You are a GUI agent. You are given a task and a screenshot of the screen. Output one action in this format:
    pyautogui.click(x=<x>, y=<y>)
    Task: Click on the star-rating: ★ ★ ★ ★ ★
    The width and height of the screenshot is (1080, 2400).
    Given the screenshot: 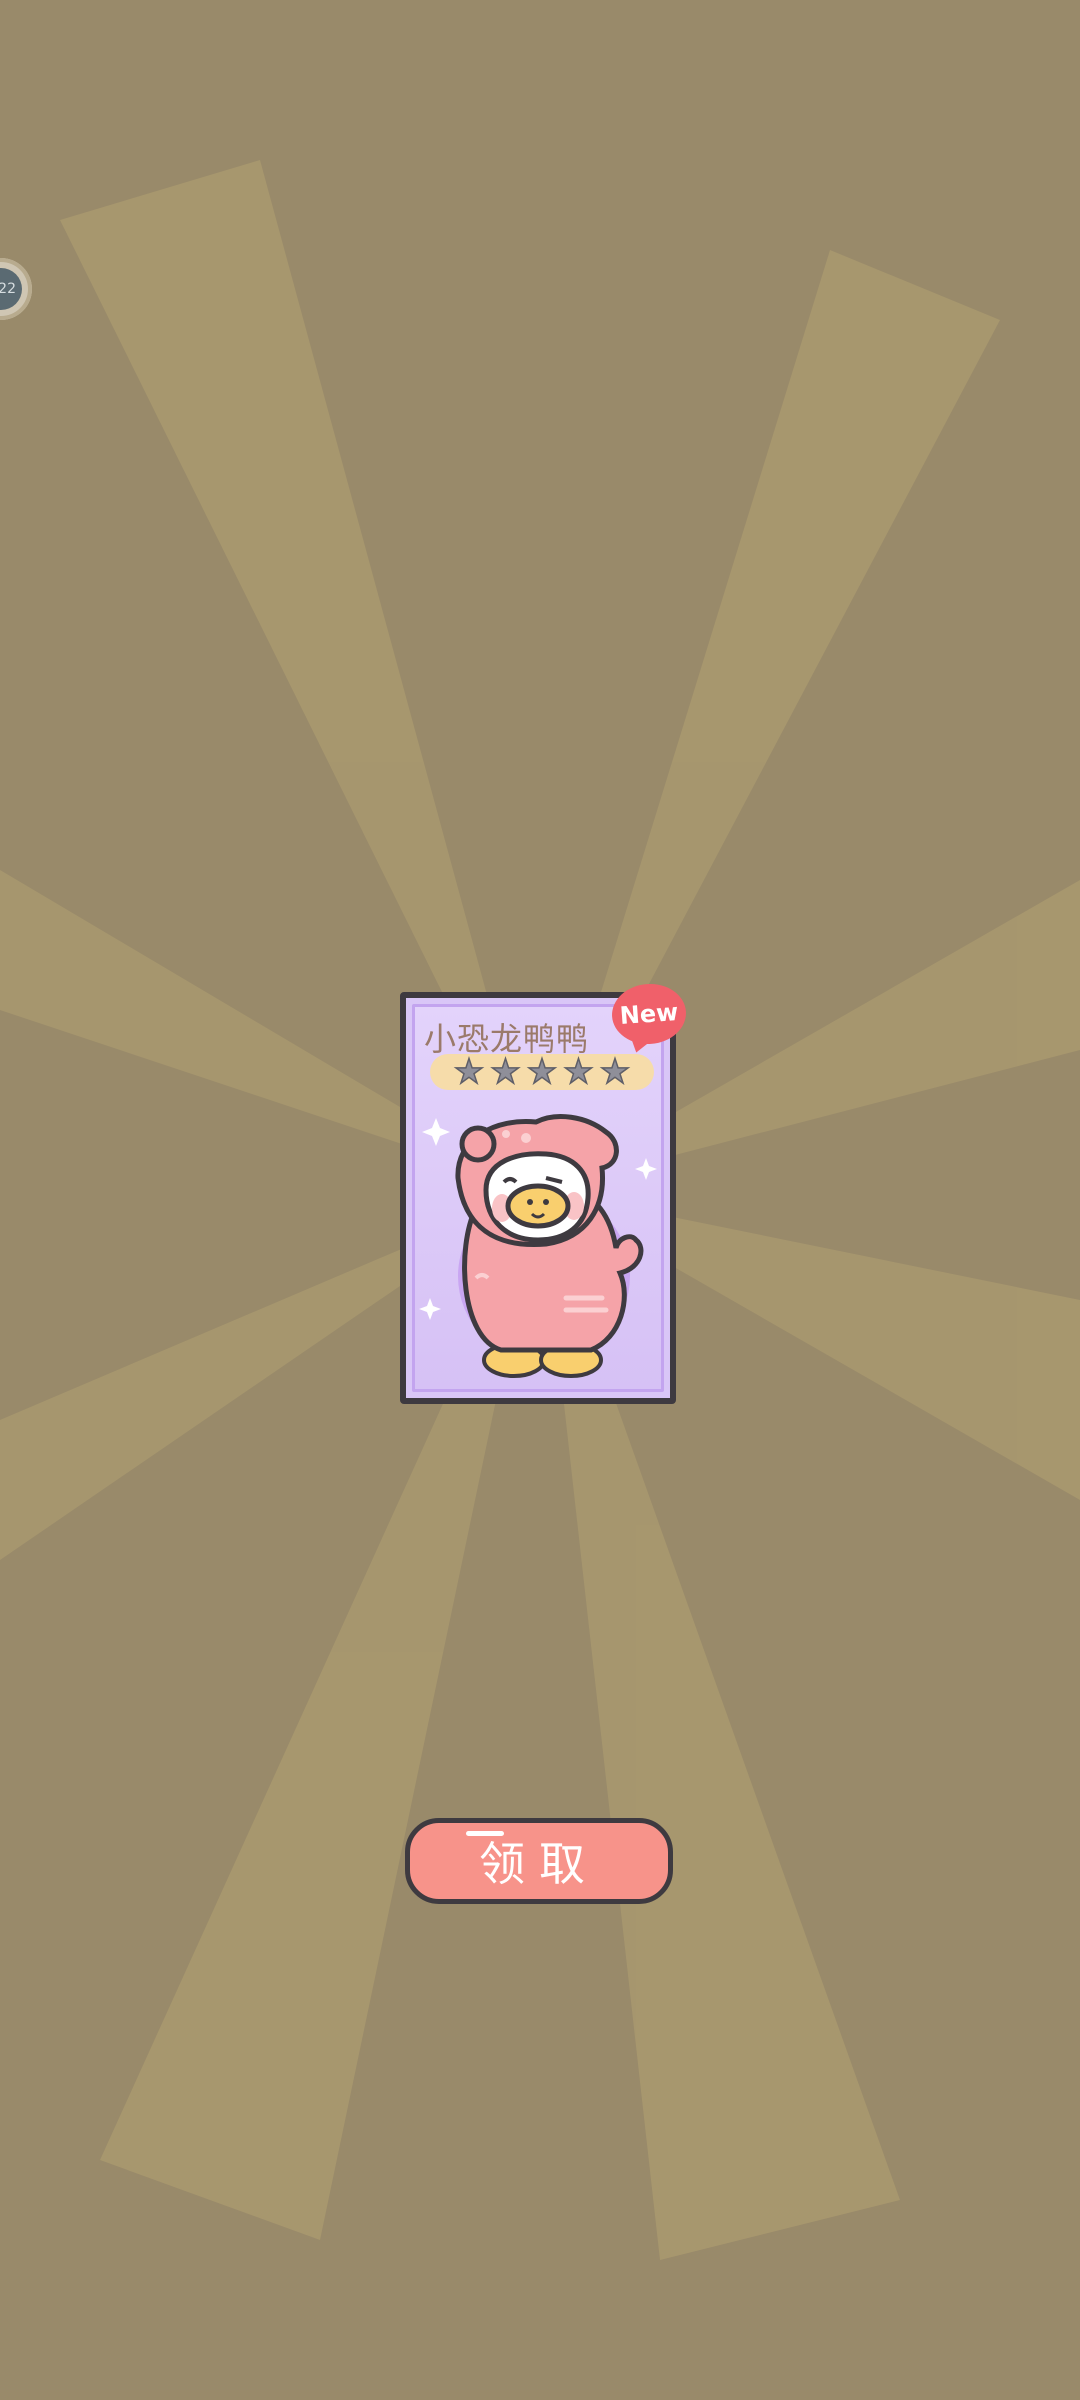 What is the action you would take?
    pyautogui.click(x=542, y=1072)
    